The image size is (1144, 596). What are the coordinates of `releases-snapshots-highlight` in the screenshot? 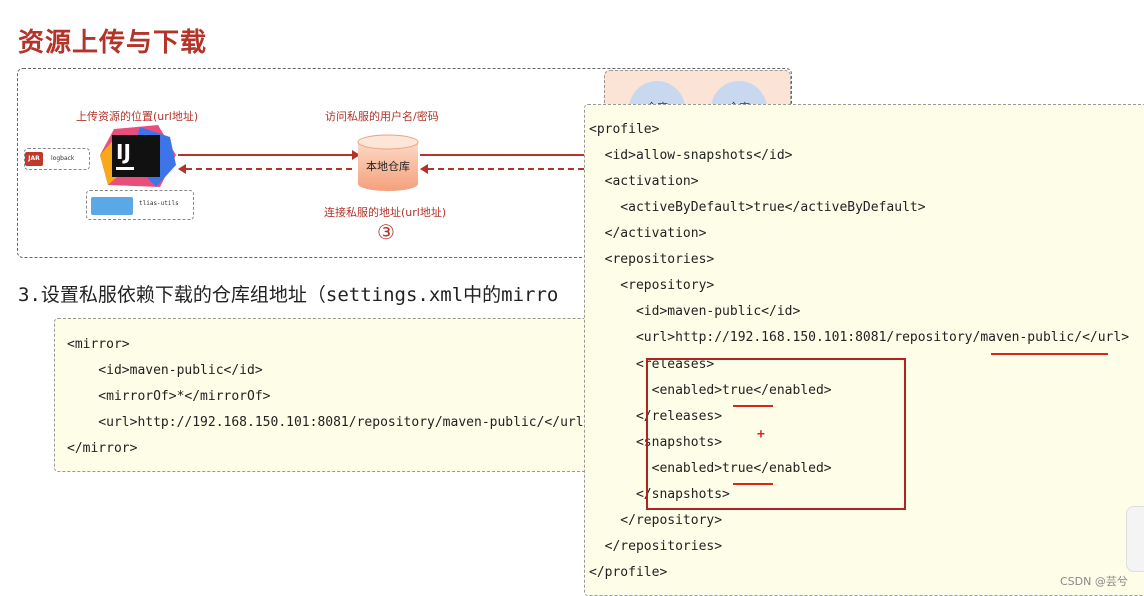 It's located at (776, 434).